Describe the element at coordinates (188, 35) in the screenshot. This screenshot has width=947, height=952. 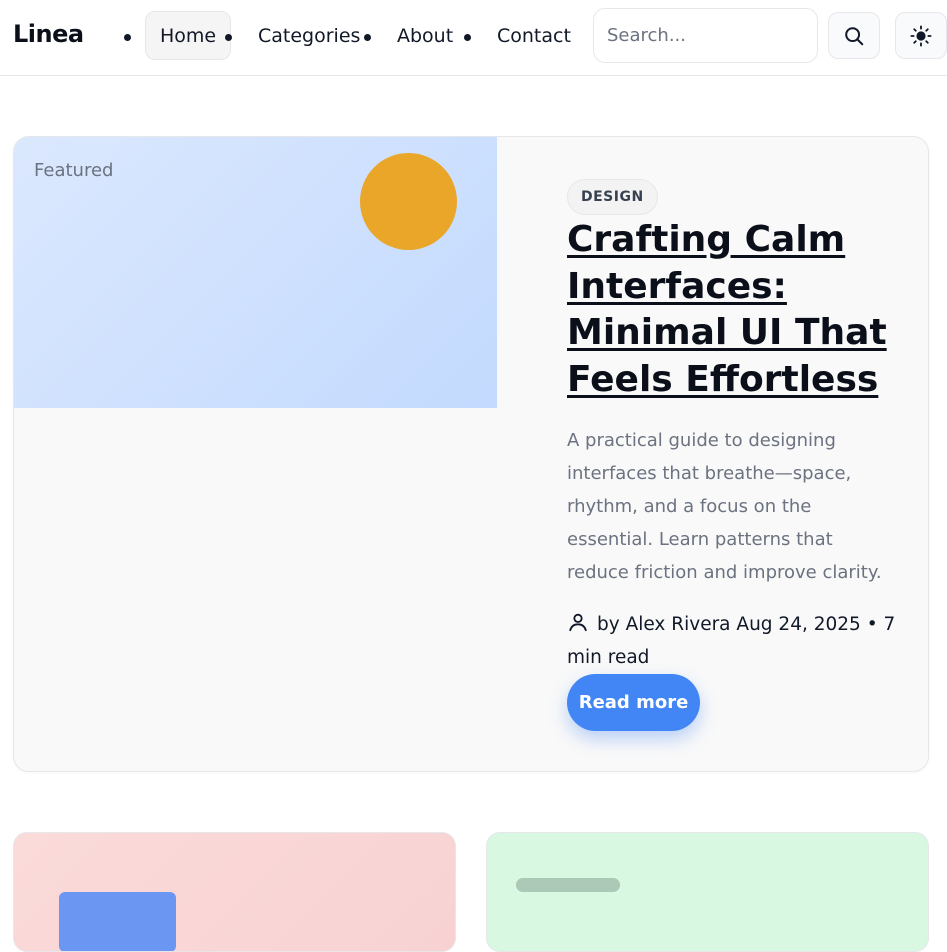
I see `nav-item-home: Home` at that location.